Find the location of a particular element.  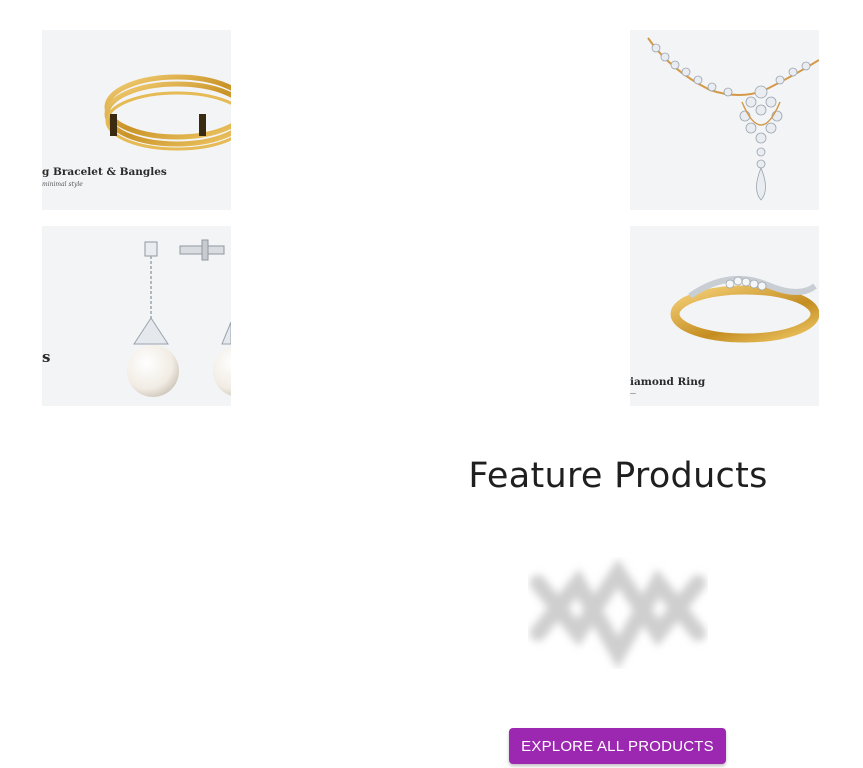

earrings-image is located at coordinates (179, 318).